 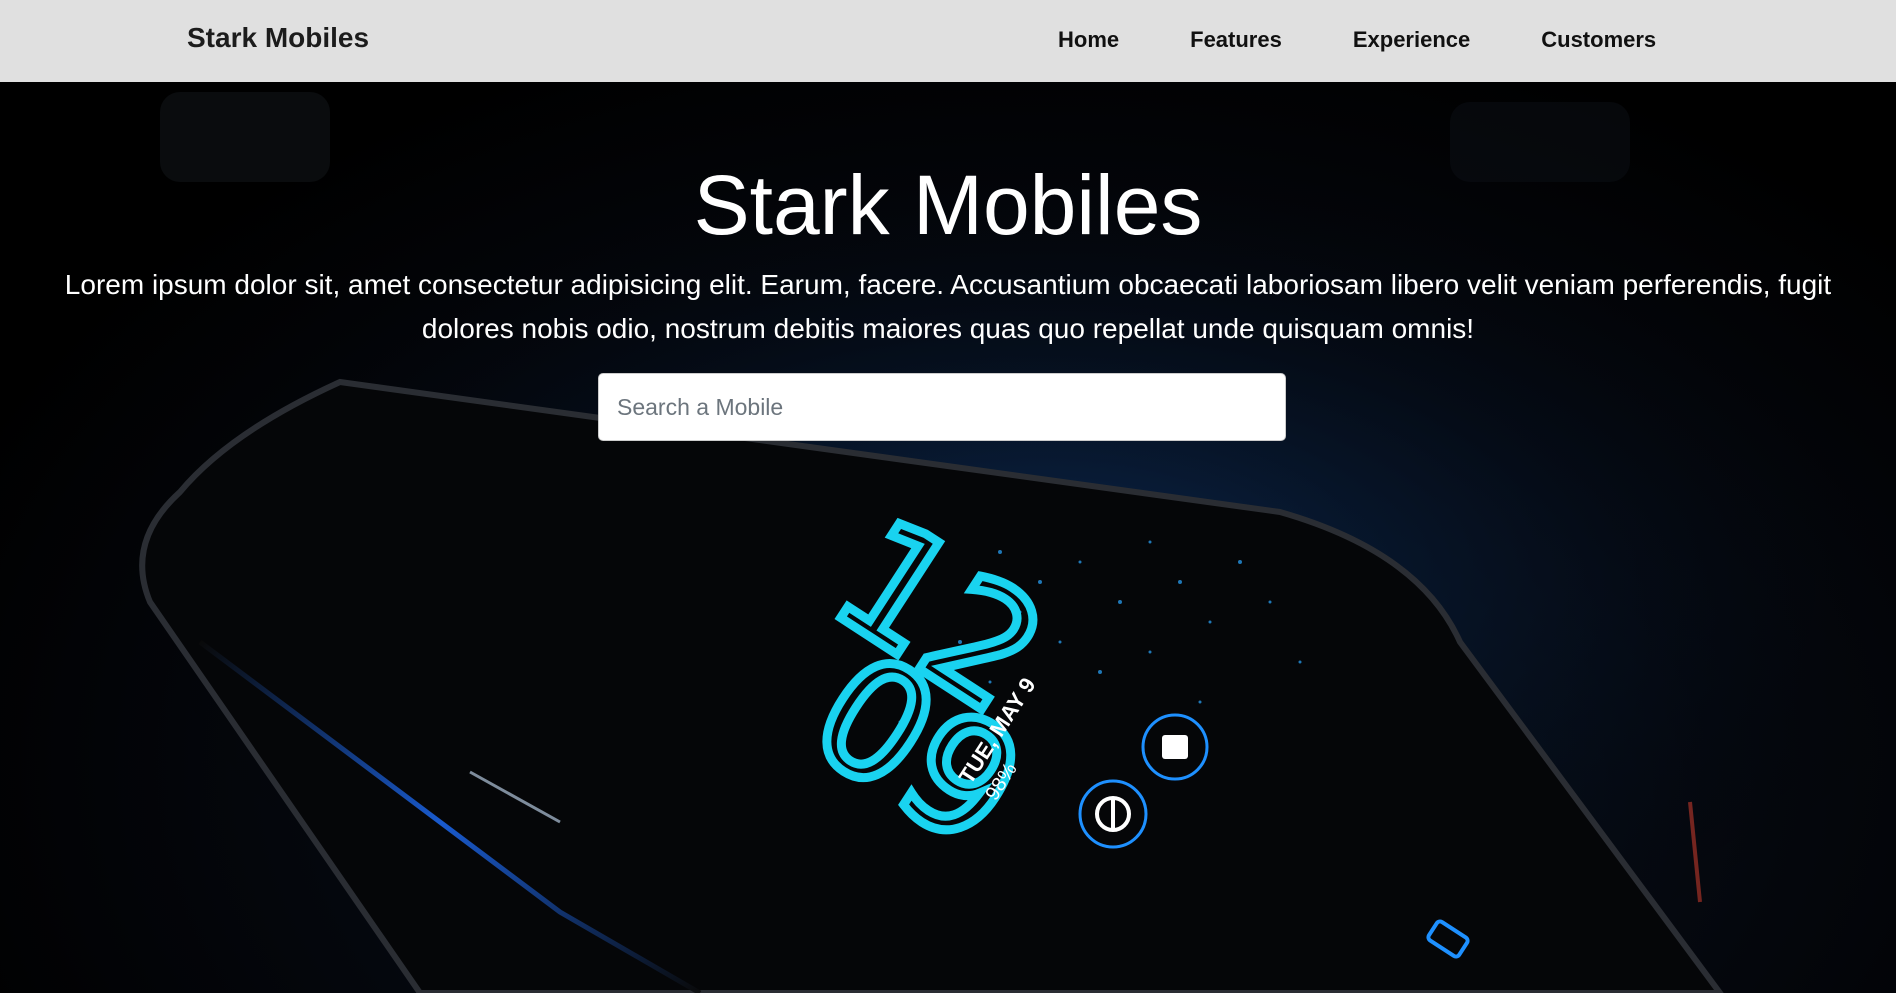 What do you see at coordinates (1236, 40) in the screenshot?
I see `nav-link-features: Features` at bounding box center [1236, 40].